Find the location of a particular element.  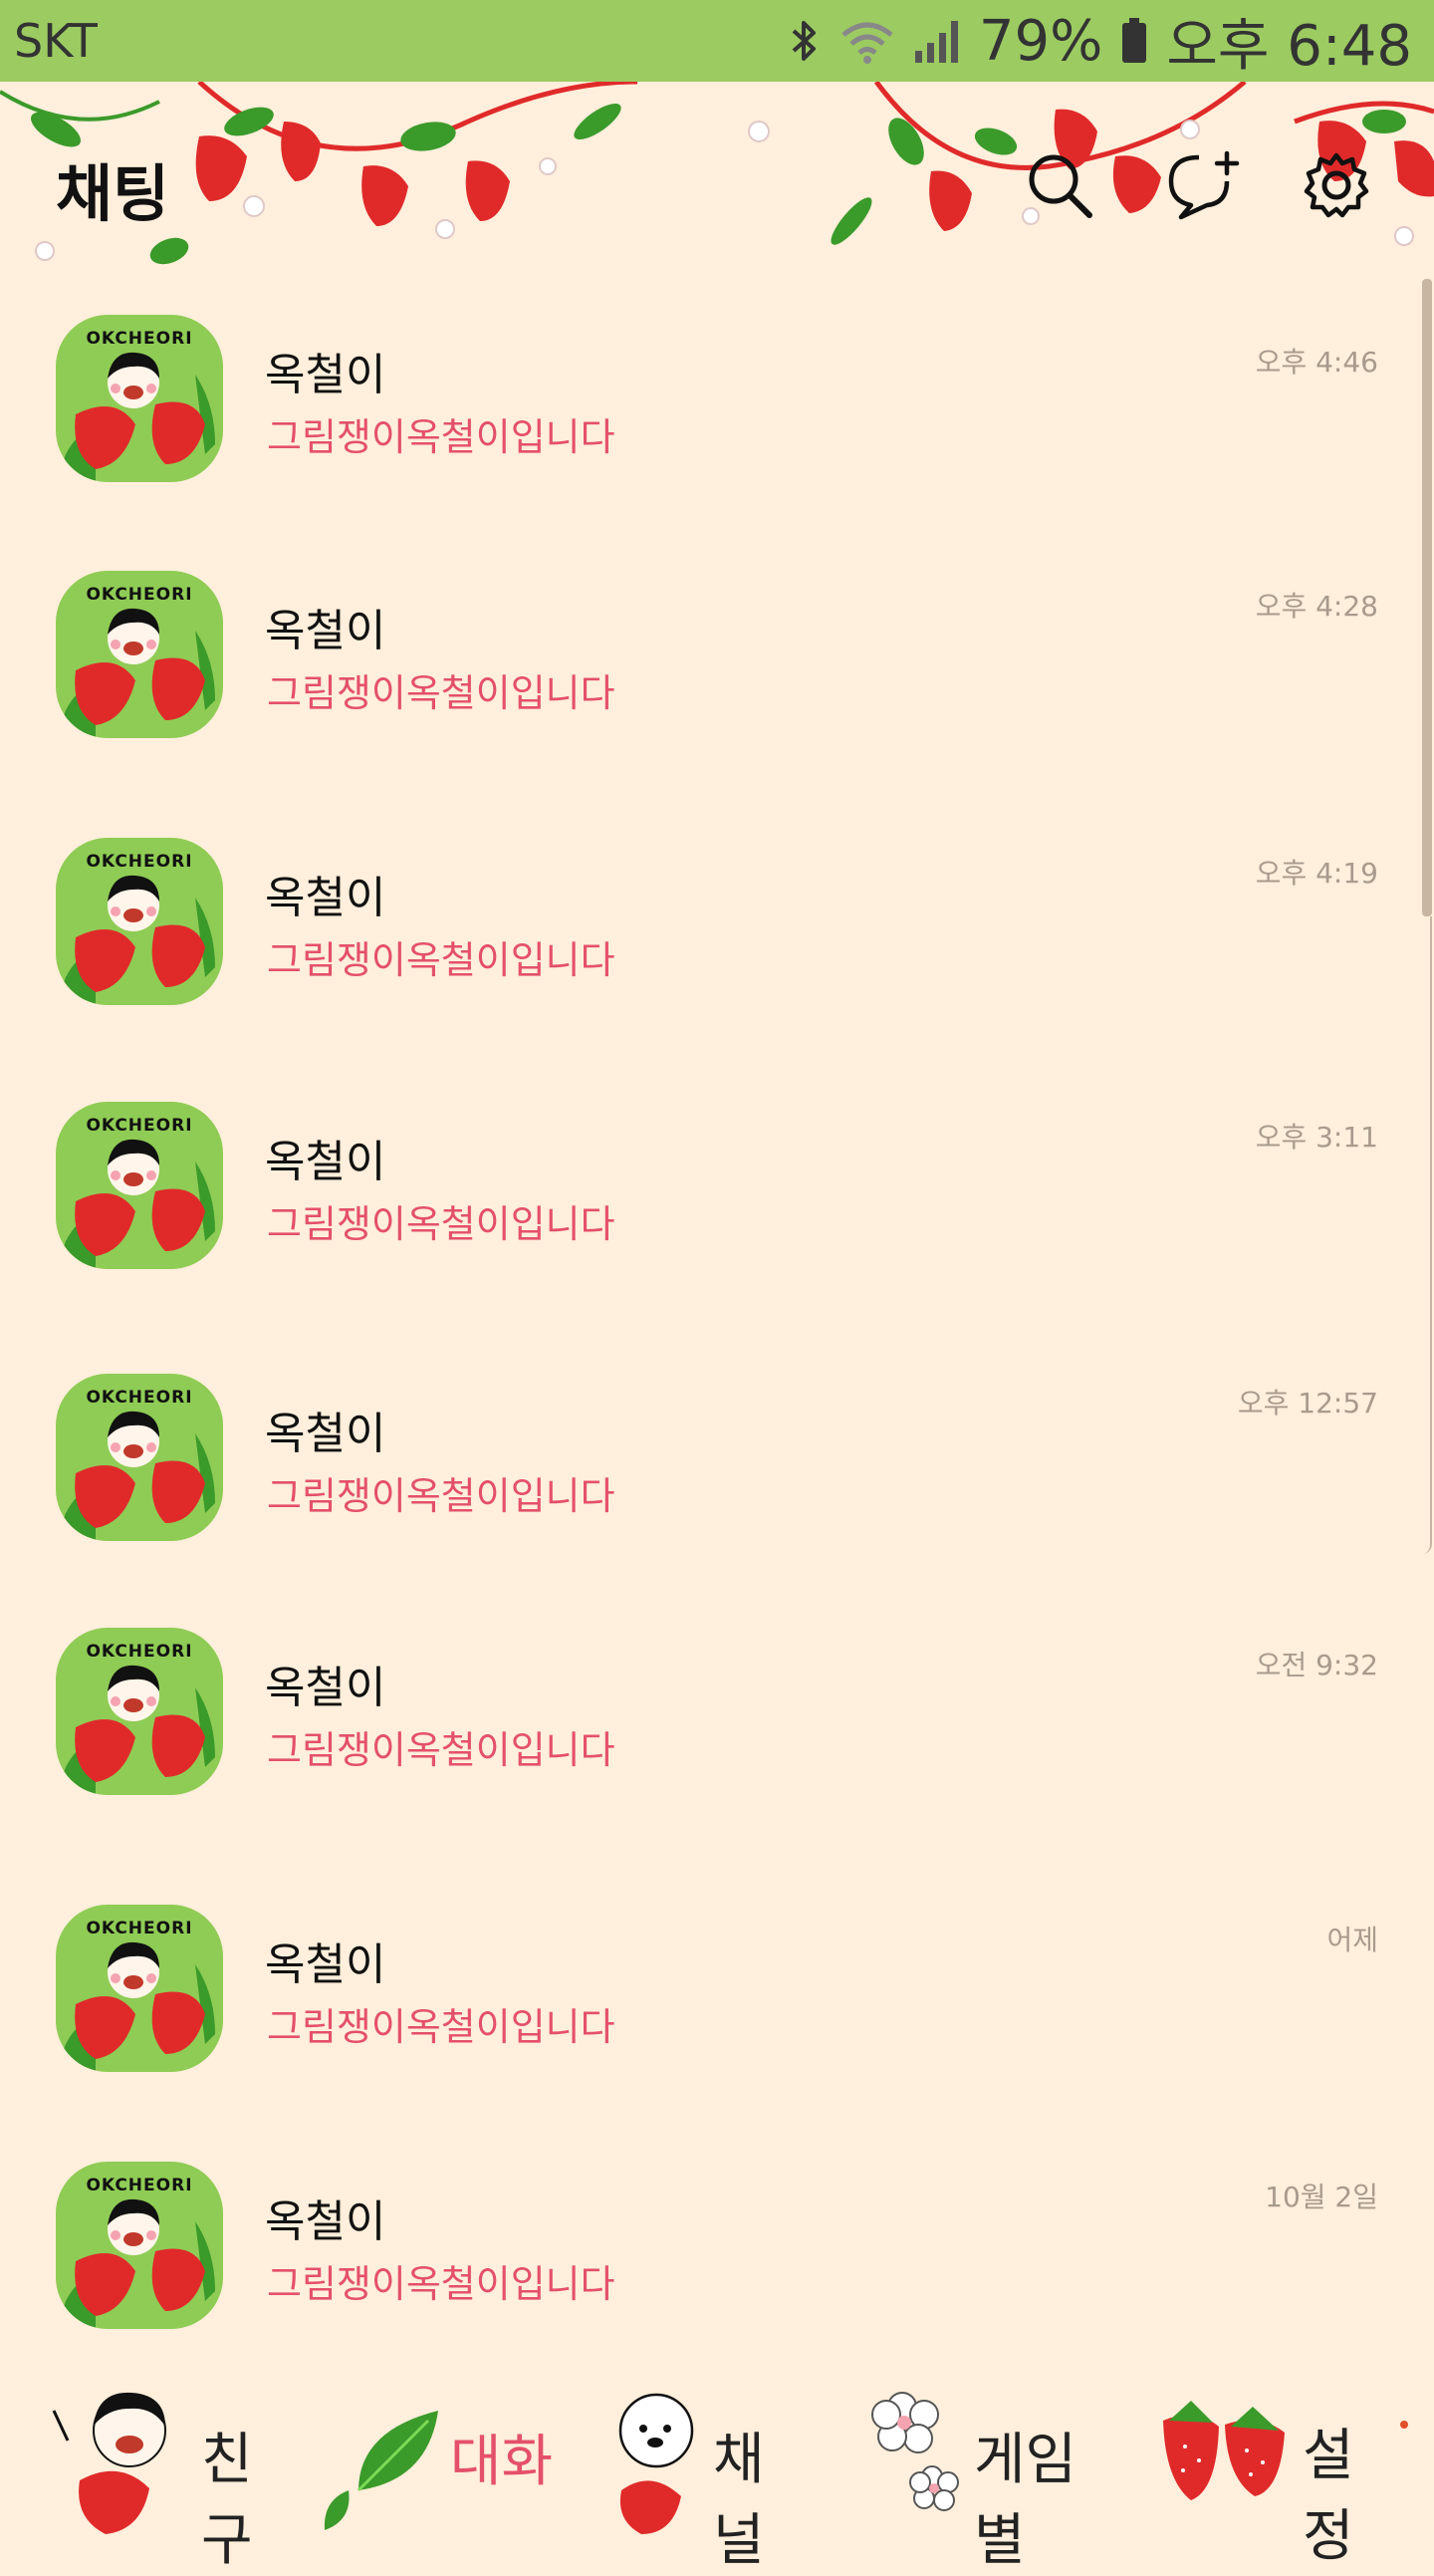

battery-icon is located at coordinates (1134, 41).